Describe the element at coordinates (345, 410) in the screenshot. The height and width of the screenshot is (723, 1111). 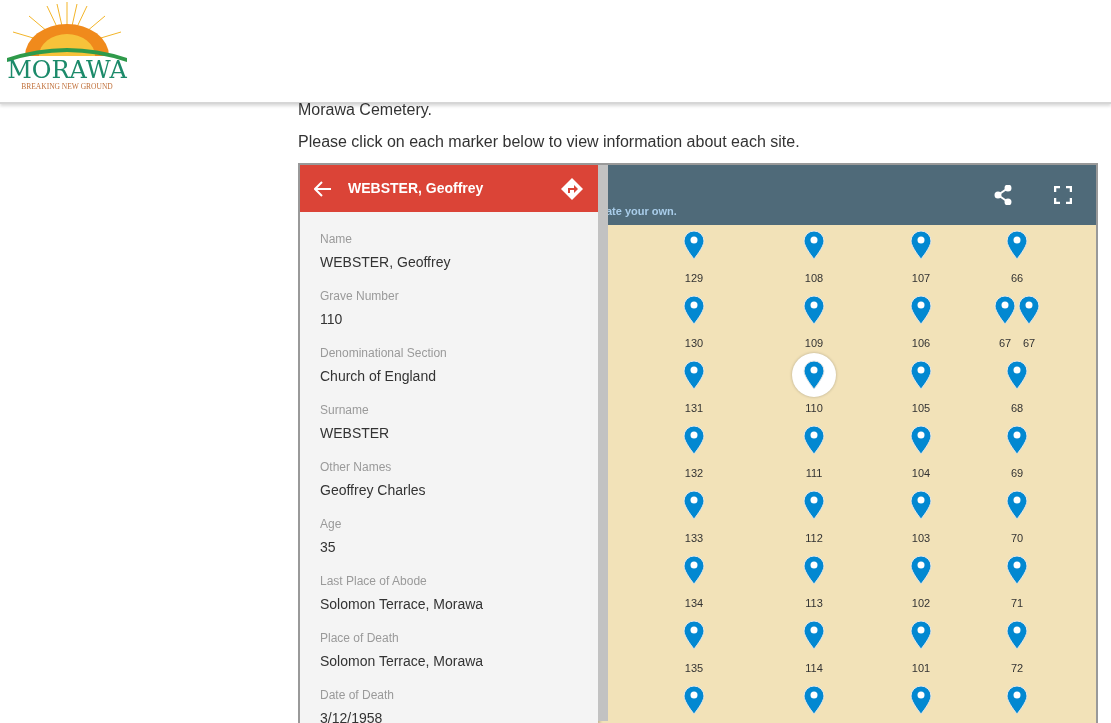
I see `field-label: Surname` at that location.